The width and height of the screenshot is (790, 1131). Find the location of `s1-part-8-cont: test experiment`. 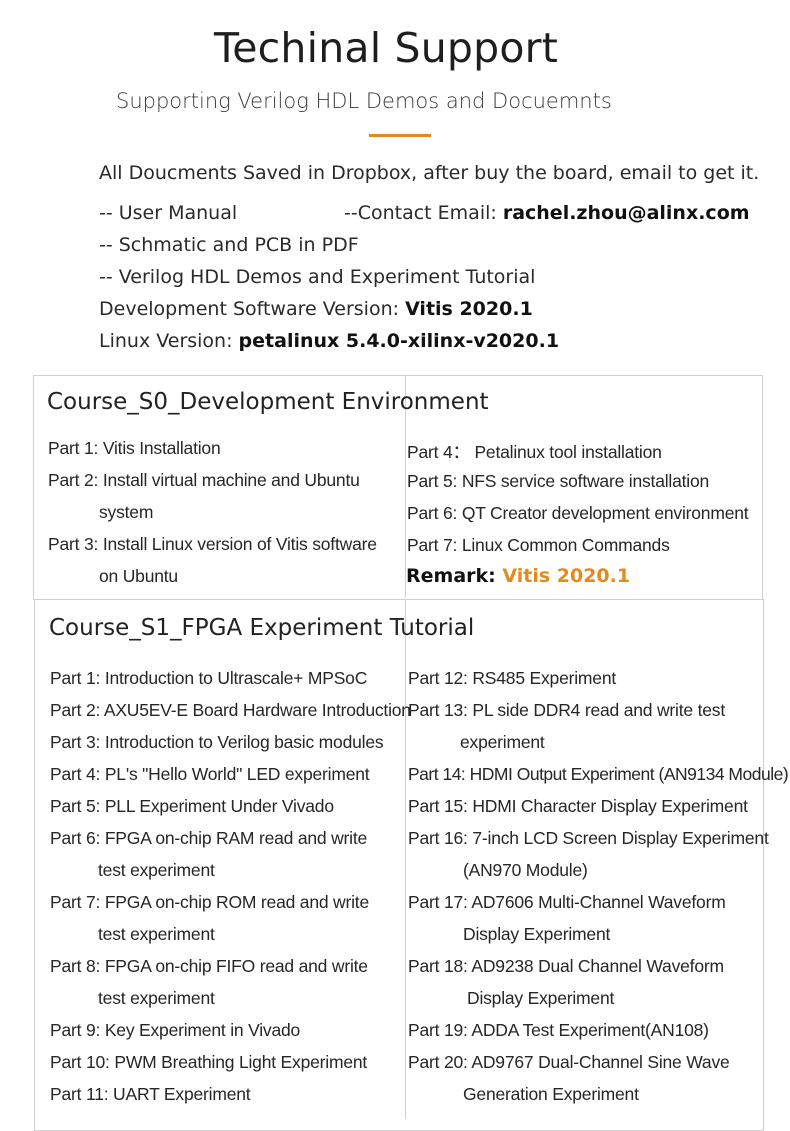

s1-part-8-cont: test experiment is located at coordinates (156, 998).